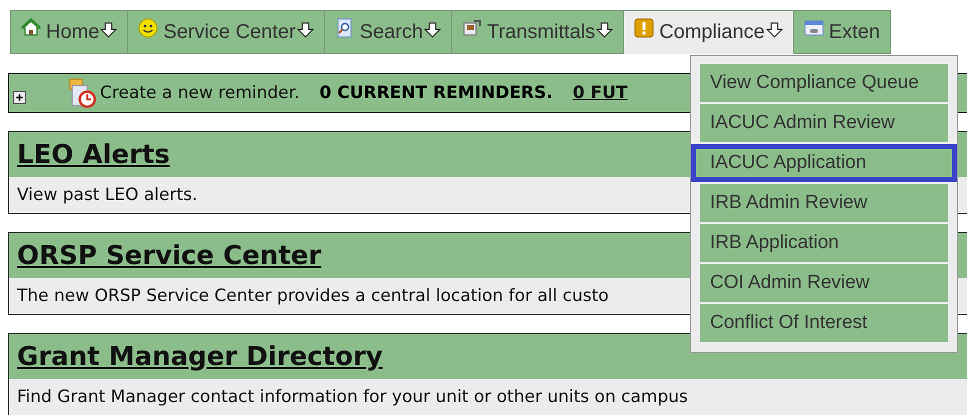 The image size is (967, 415). Describe the element at coordinates (436, 93) in the screenshot. I see `current-reminders-count: 0 CURRENT REMINDERS.` at that location.